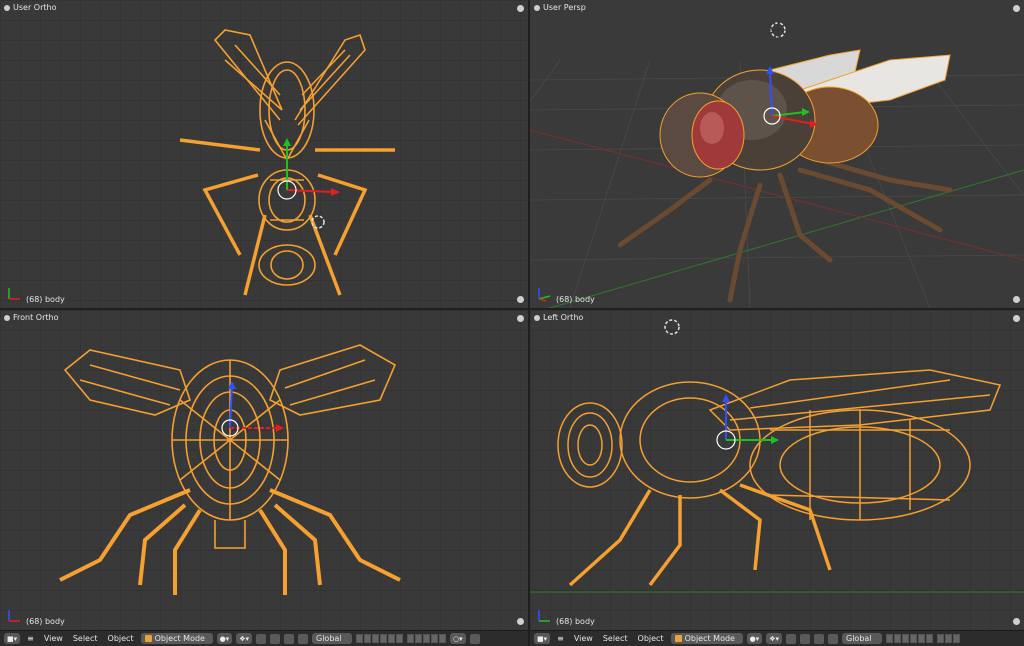 This screenshot has width=1024, height=646. I want to click on fly-top-wireframe, so click(287, 162).